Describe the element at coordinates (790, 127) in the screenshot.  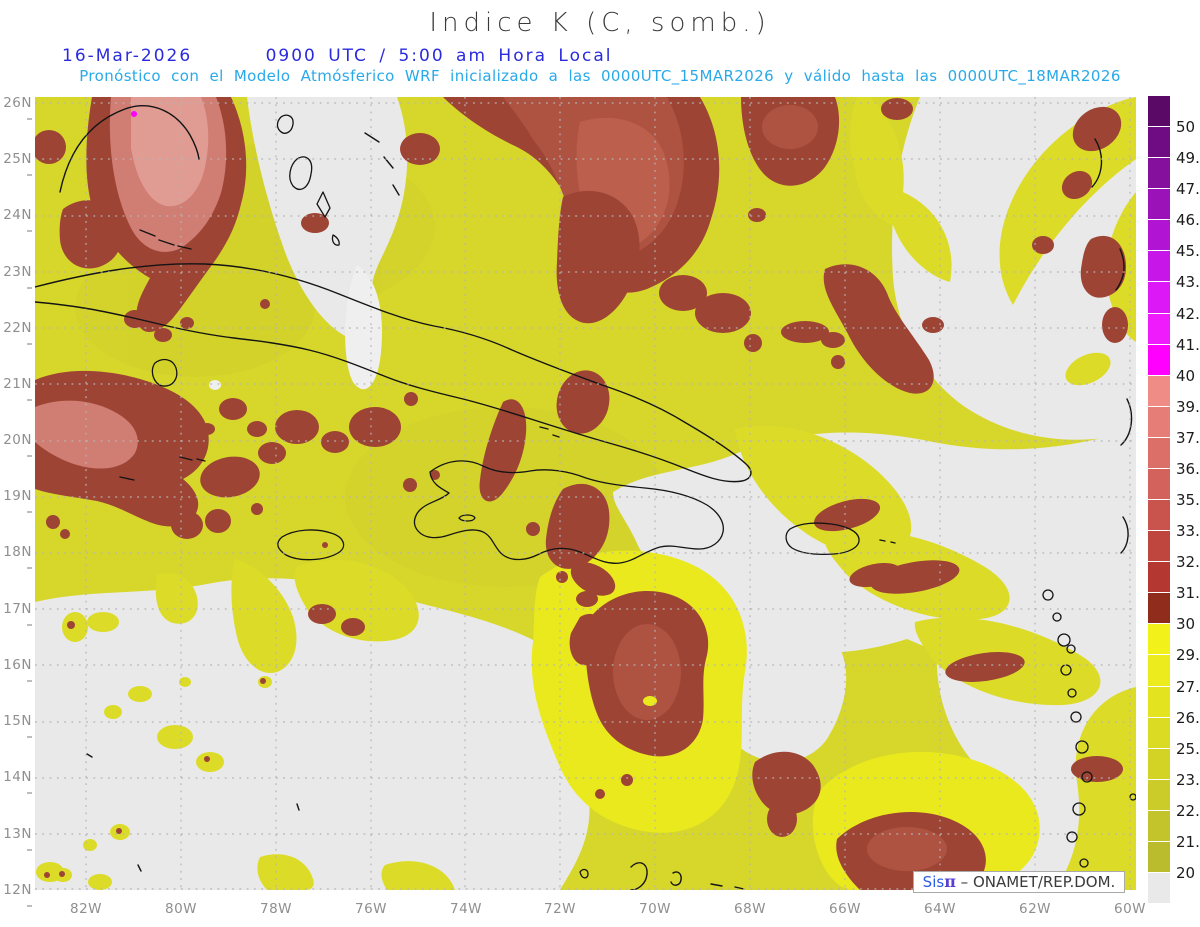
I see `k-core` at that location.